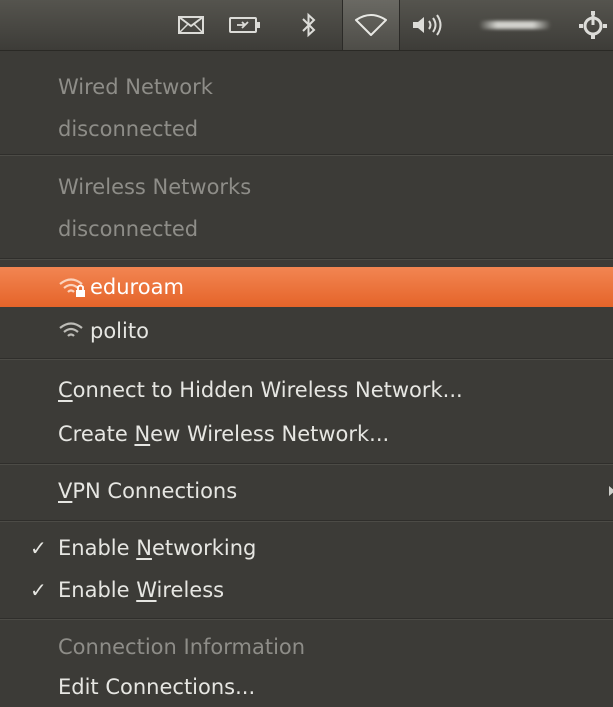 The height and width of the screenshot is (707, 613). What do you see at coordinates (611, 491) in the screenshot?
I see `submenu-arrow-icon` at bounding box center [611, 491].